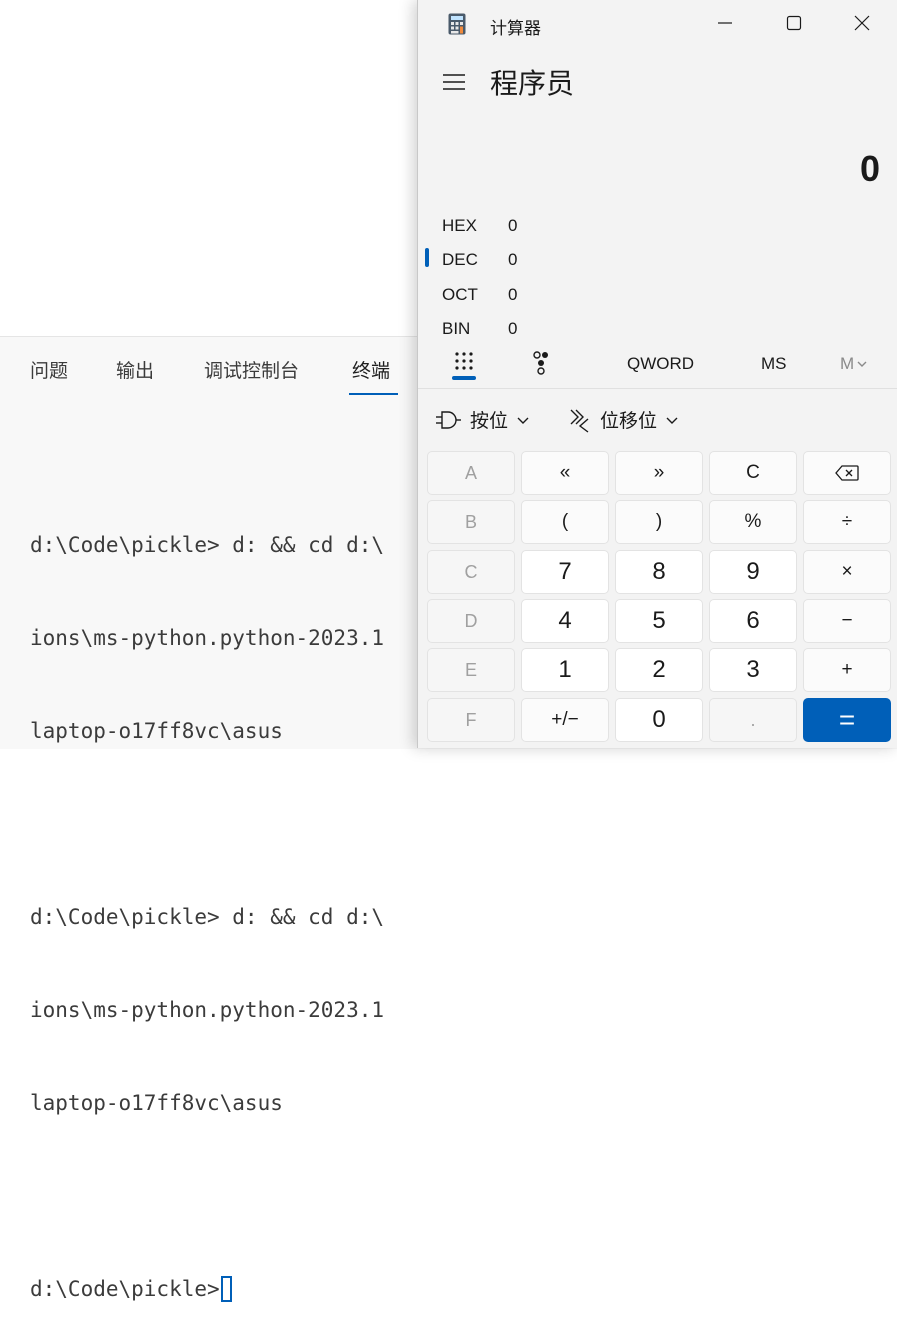  I want to click on digit-0-key: 0, so click(659, 720).